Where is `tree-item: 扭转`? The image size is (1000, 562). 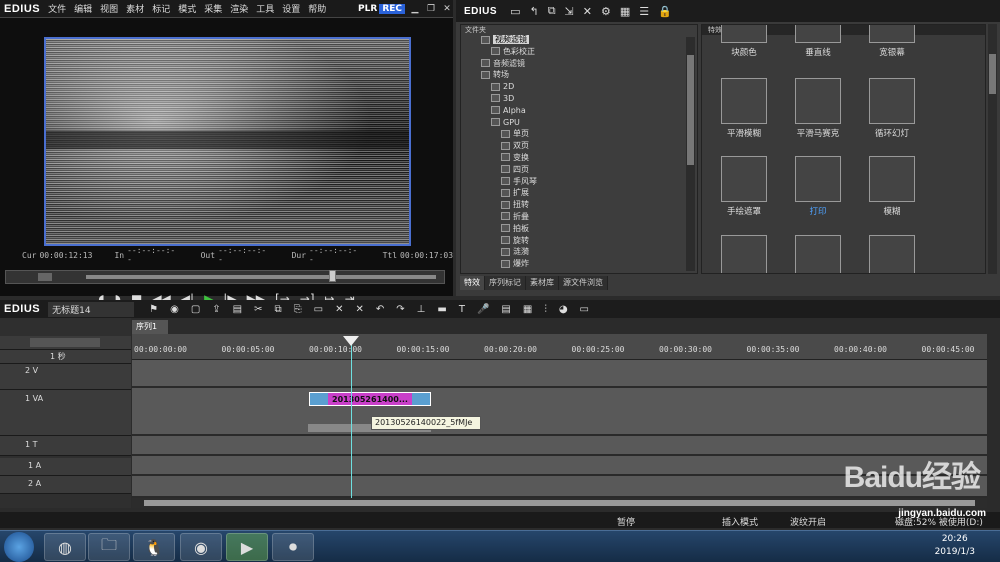 tree-item: 扭转 is located at coordinates (579, 205).